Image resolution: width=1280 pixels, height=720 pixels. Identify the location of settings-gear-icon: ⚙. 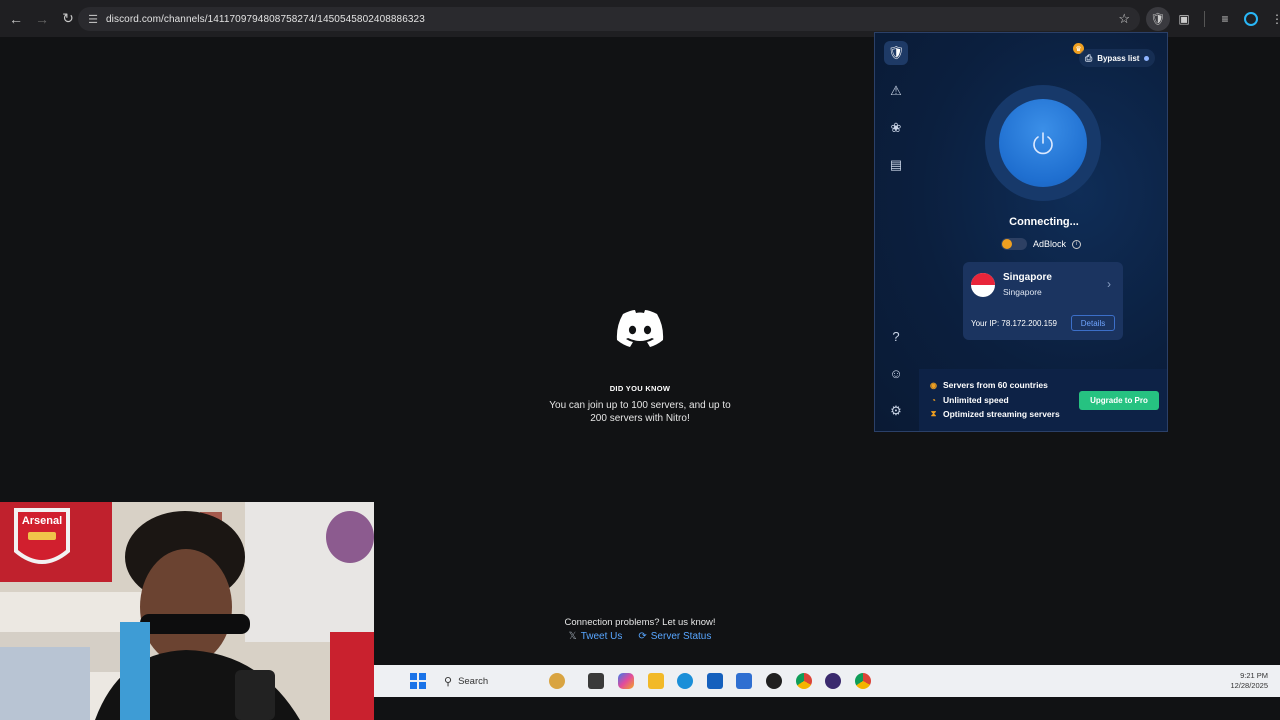
(896, 411).